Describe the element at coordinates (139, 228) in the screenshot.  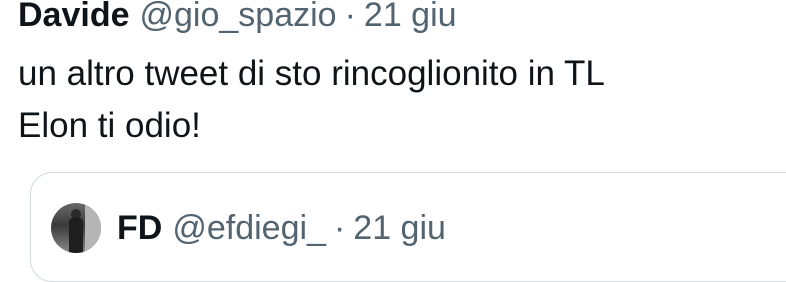
I see `quoted-author-display-name: FD` at that location.